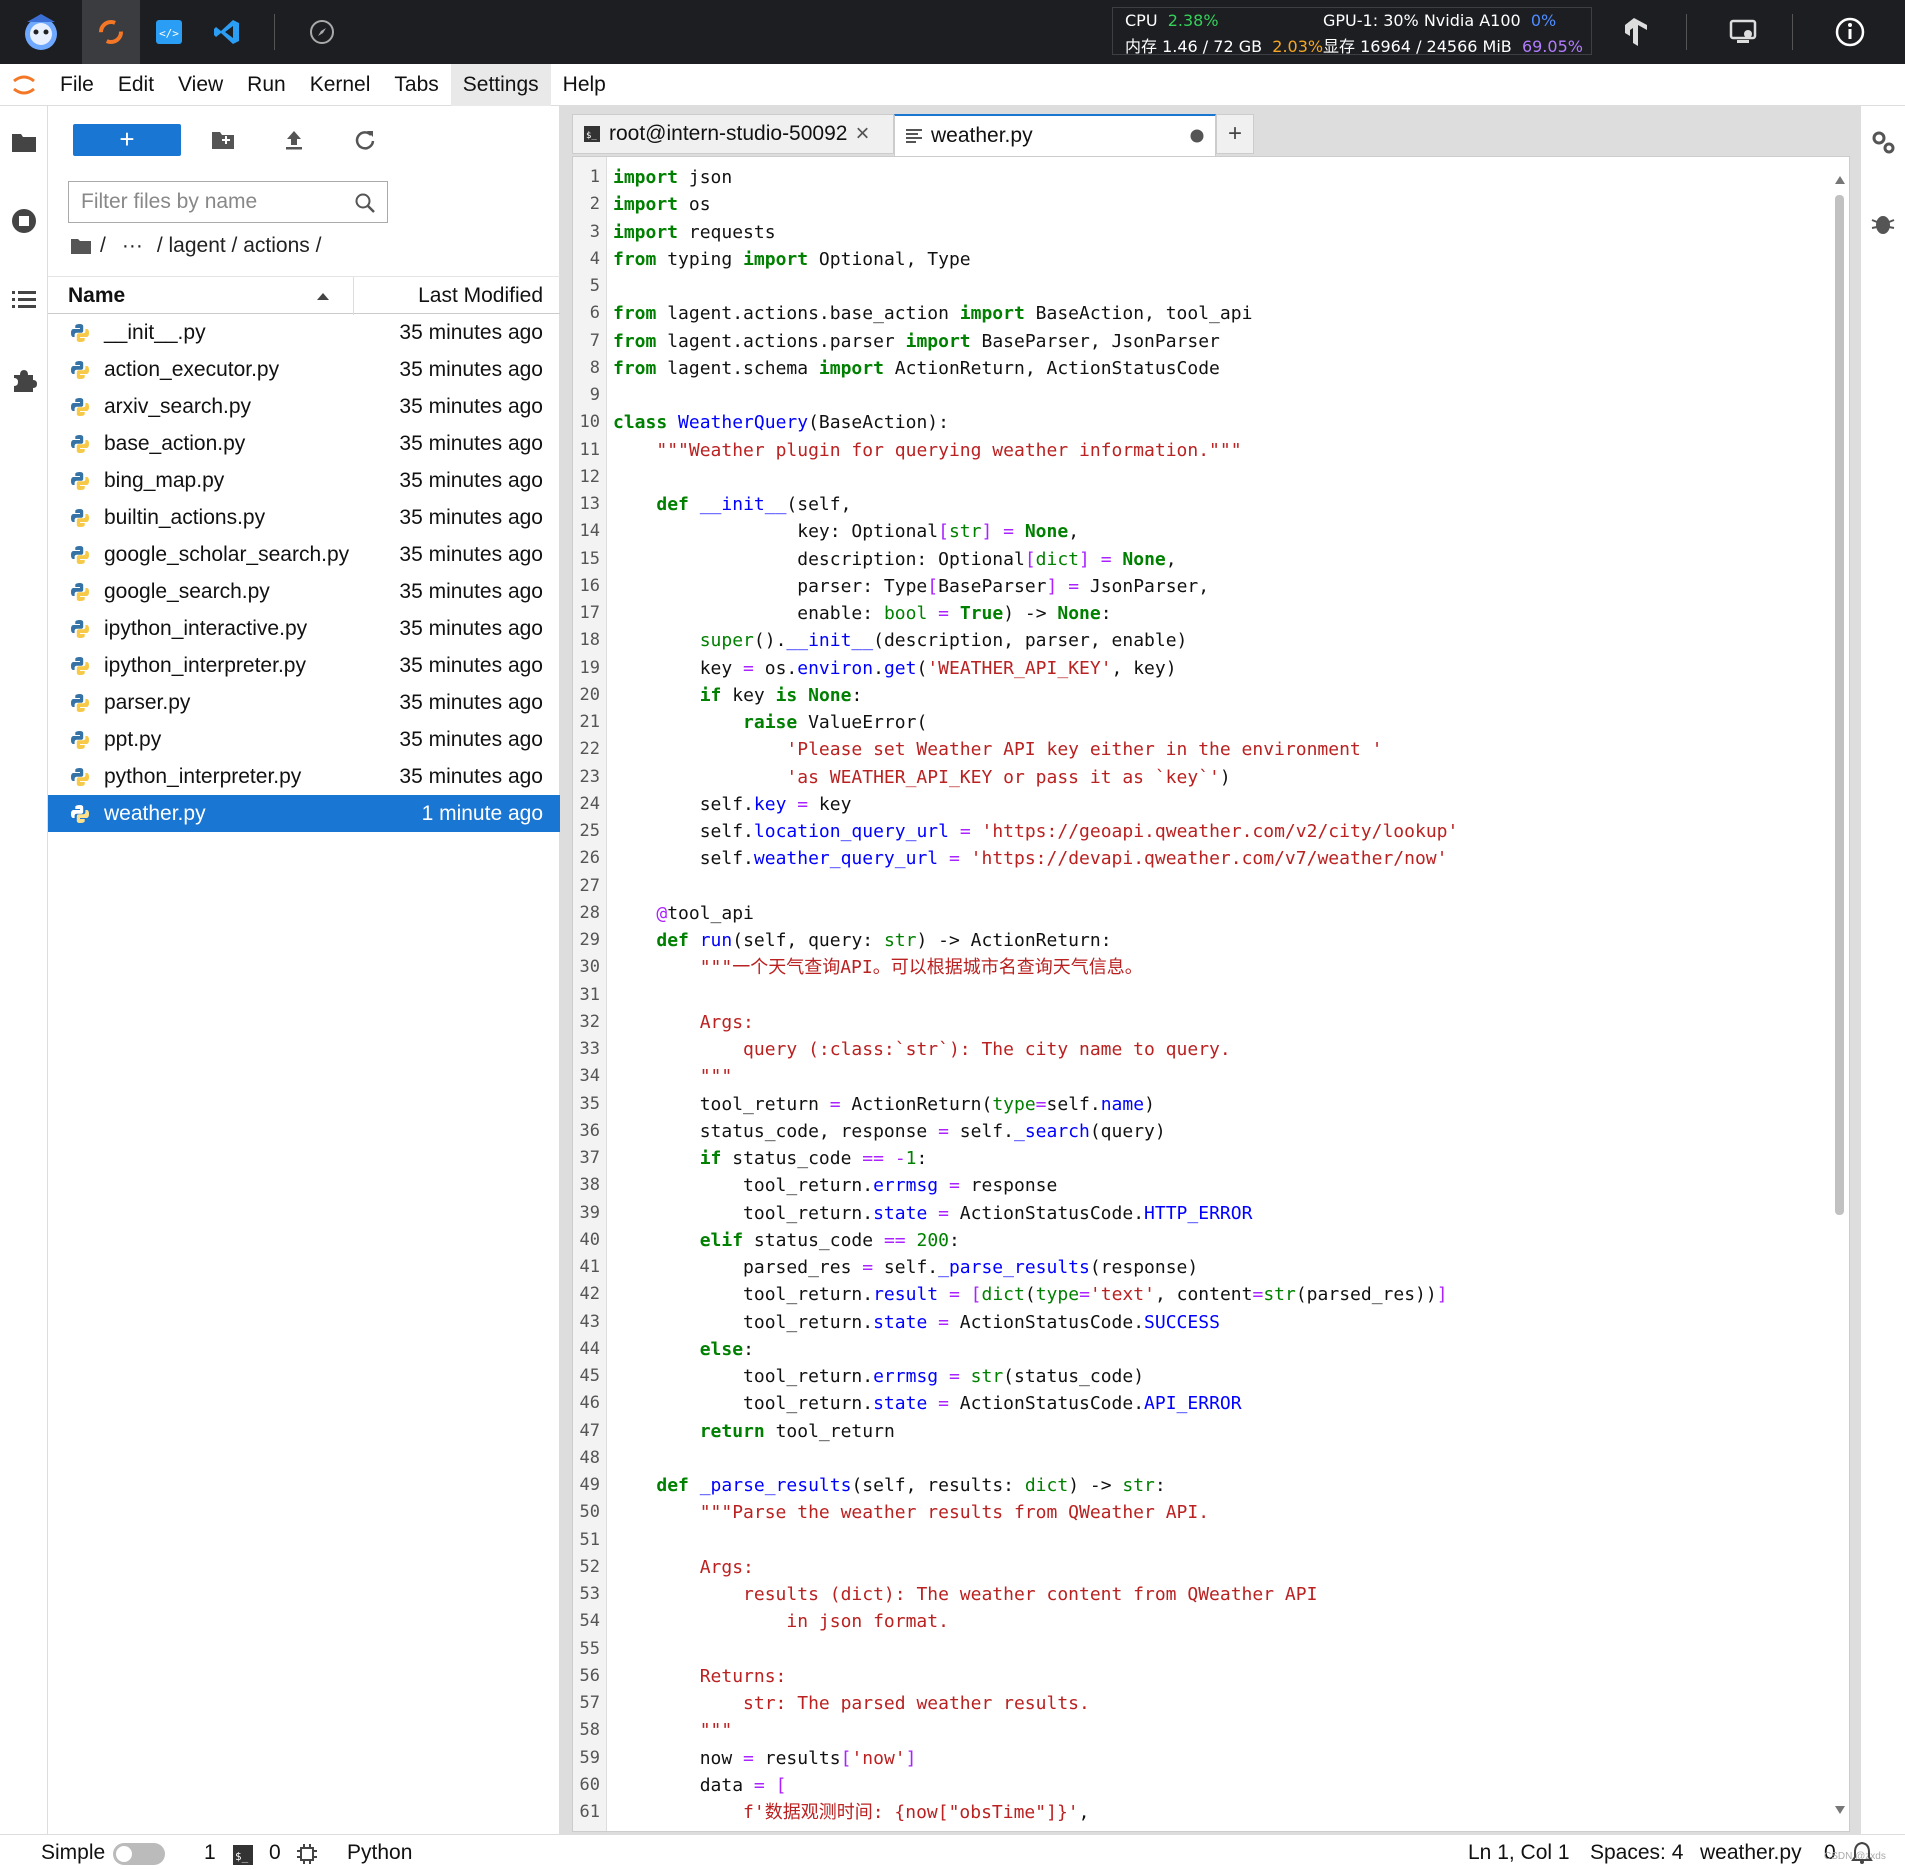  What do you see at coordinates (304, 332) in the screenshot?
I see `file-row: __init__.py 35 minutes ago` at bounding box center [304, 332].